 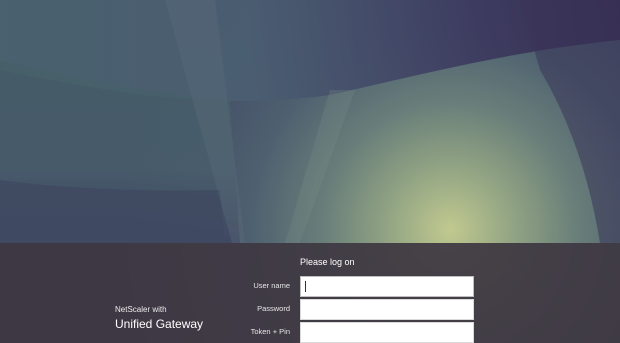 I want to click on password-label: Password, so click(x=273, y=308).